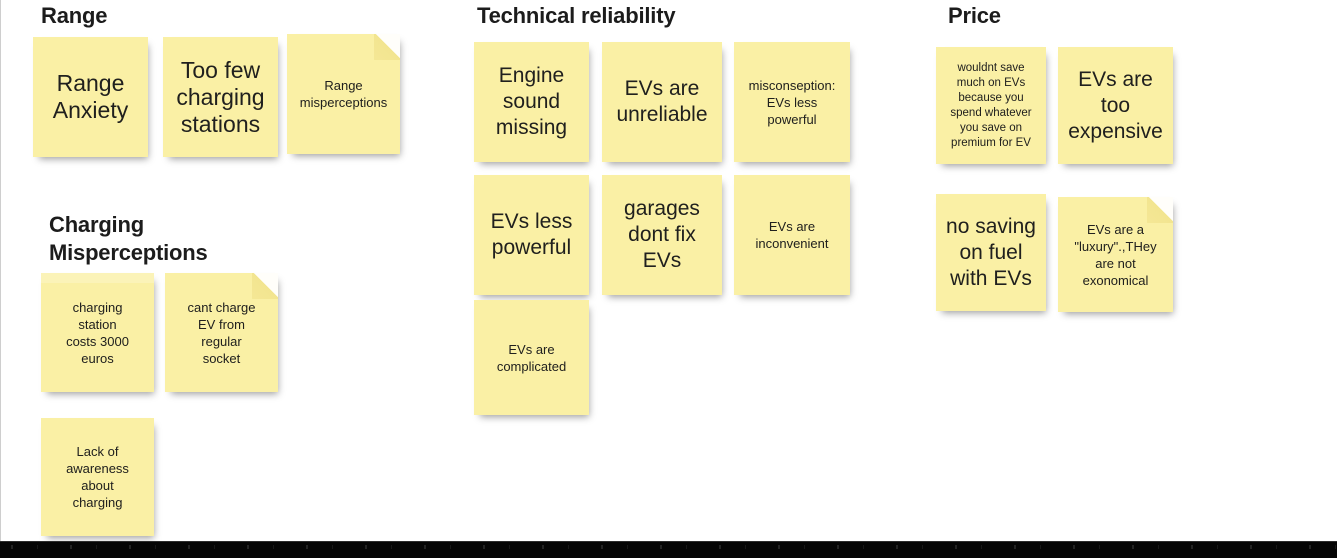 This screenshot has height=558, width=1337. I want to click on sticky-note-charging-station-cost: charging station costs 3000 euros, so click(97, 332).